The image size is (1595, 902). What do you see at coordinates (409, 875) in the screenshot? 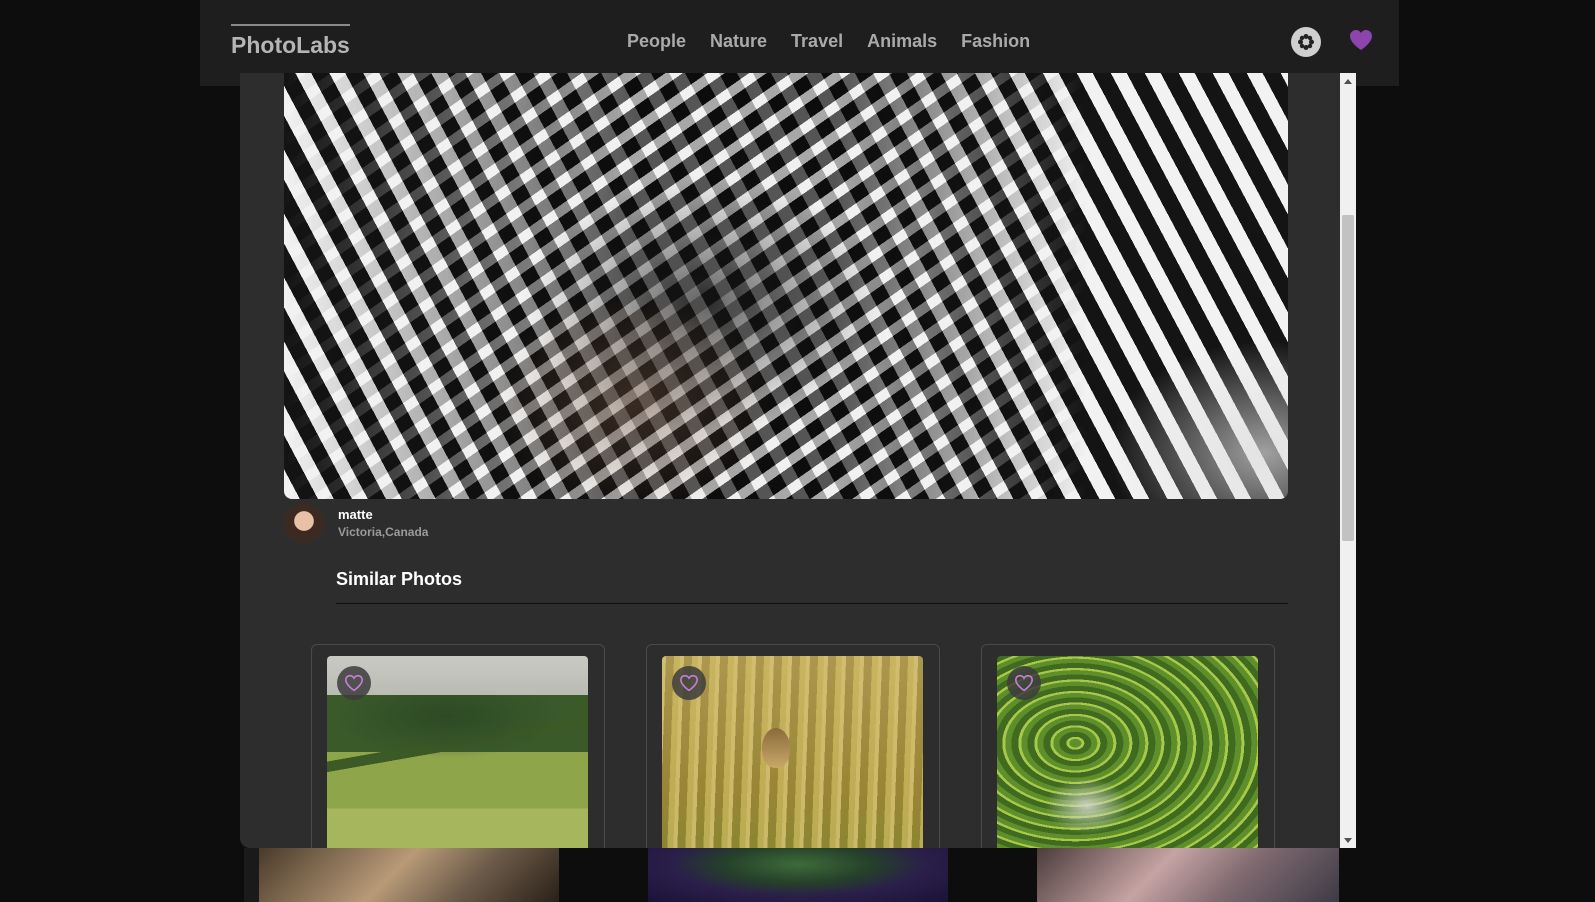
I see `grid-photo-cave` at bounding box center [409, 875].